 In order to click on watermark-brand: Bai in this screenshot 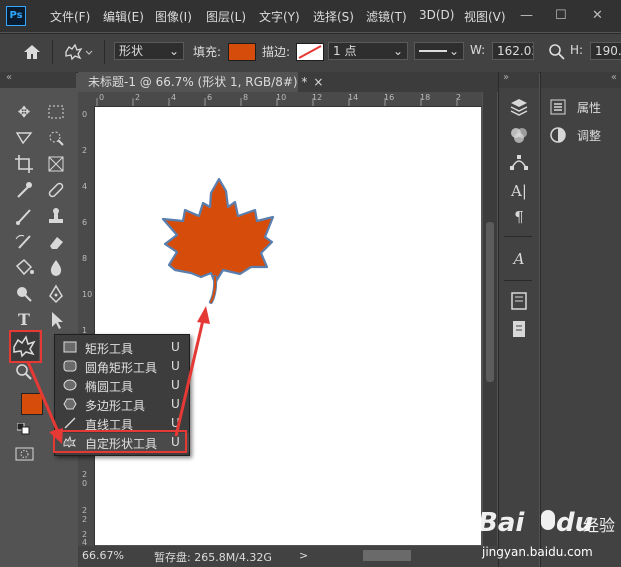, I will do `click(501, 523)`.